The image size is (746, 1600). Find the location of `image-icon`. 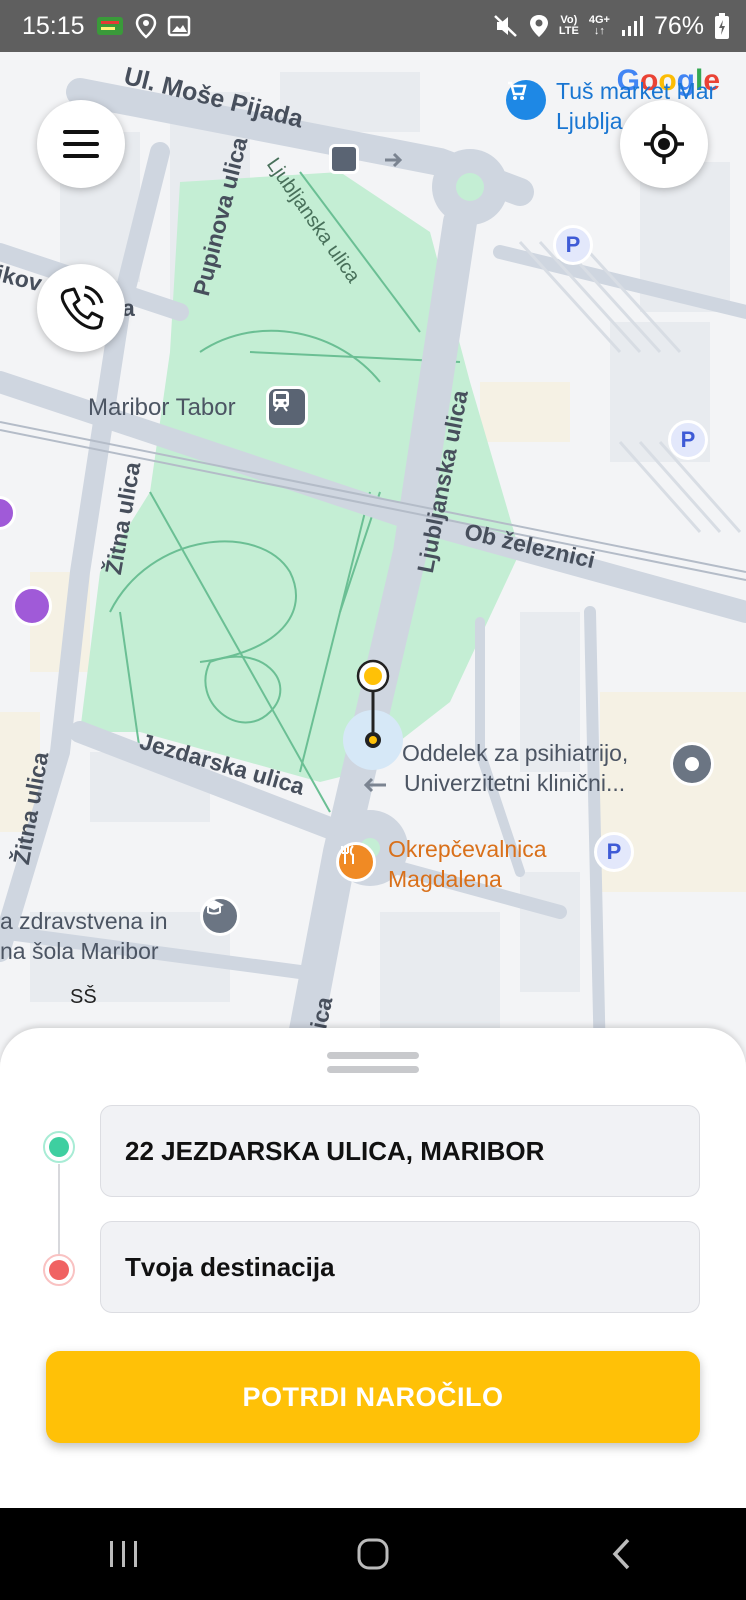

image-icon is located at coordinates (179, 26).